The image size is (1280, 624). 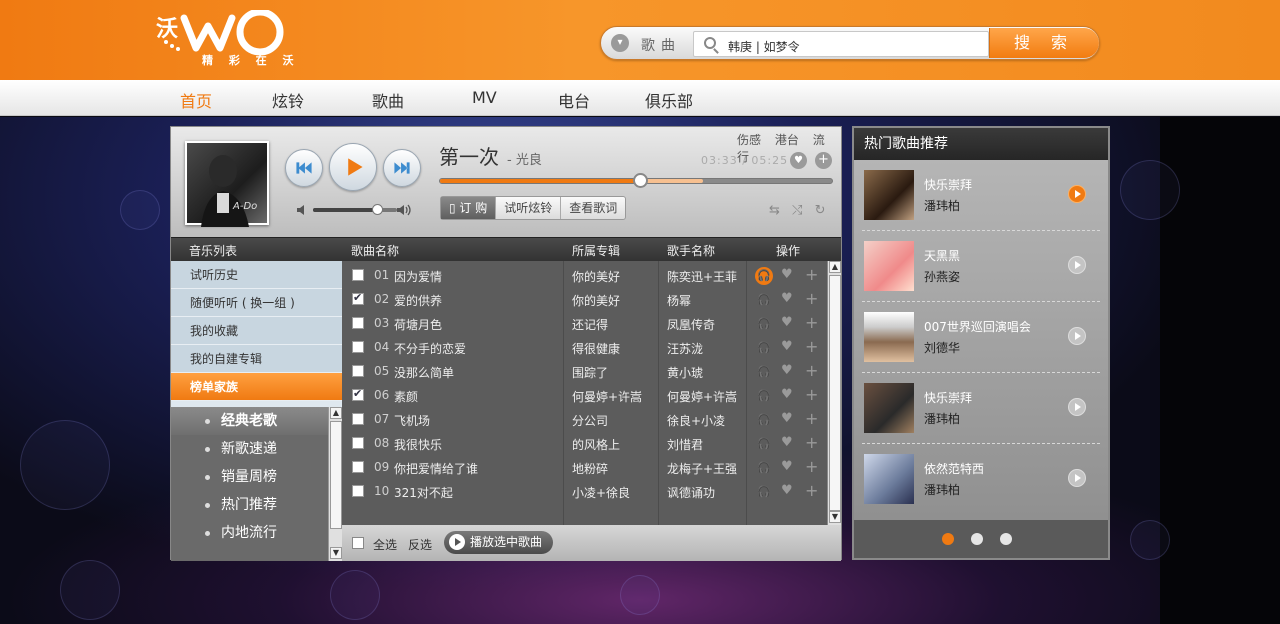 What do you see at coordinates (1006, 539) in the screenshot?
I see `page-dot` at bounding box center [1006, 539].